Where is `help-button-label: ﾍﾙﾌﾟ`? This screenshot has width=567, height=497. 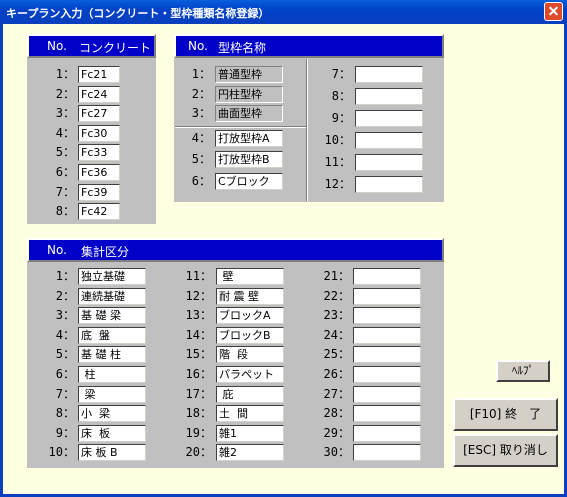
help-button-label: ﾍﾙﾌﾟ is located at coordinates (523, 370).